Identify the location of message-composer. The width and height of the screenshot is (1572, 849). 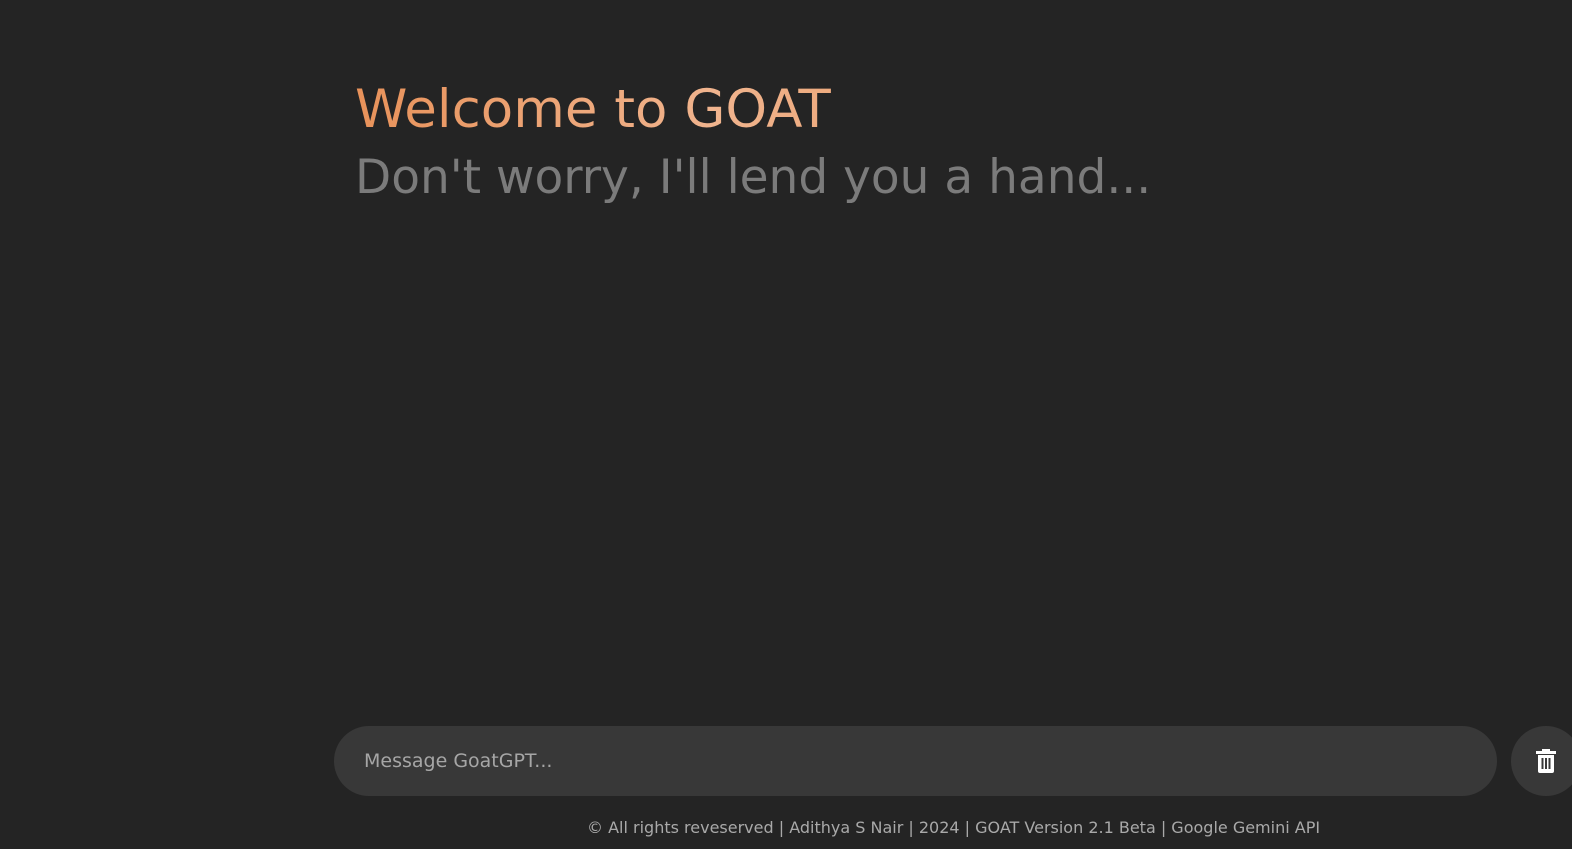
(915, 761).